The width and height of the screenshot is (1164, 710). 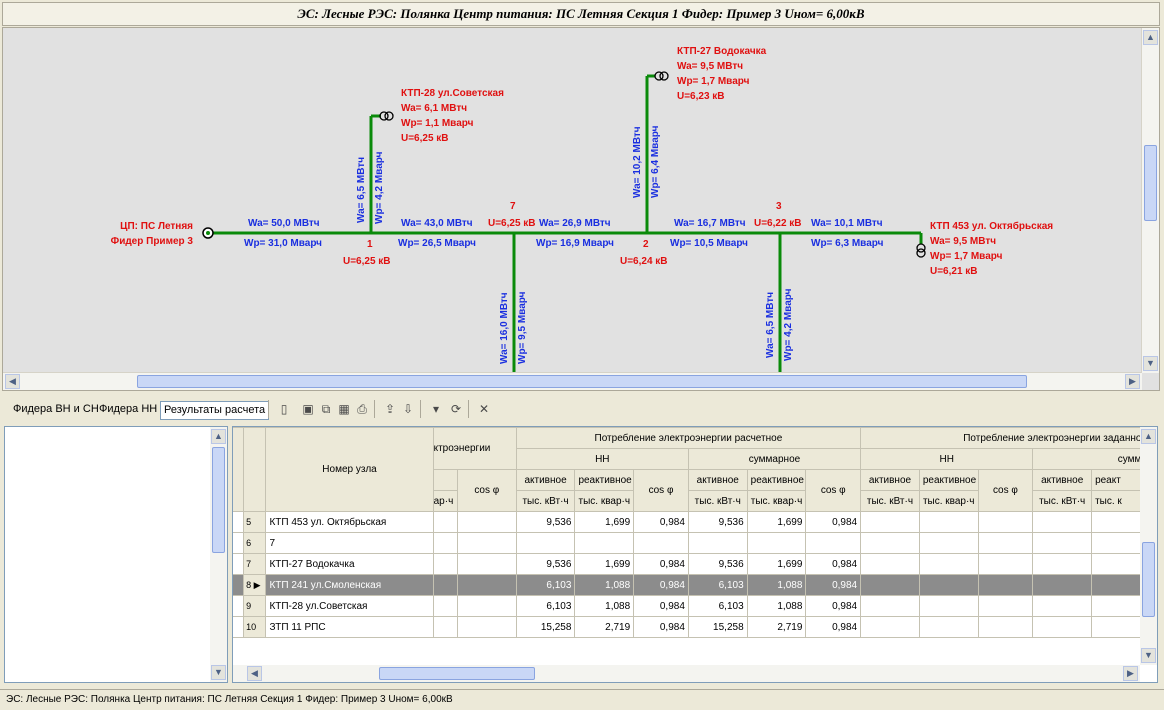 I want to click on grid-vertical-scrollbar: ▲ ▼, so click(x=1148, y=546).